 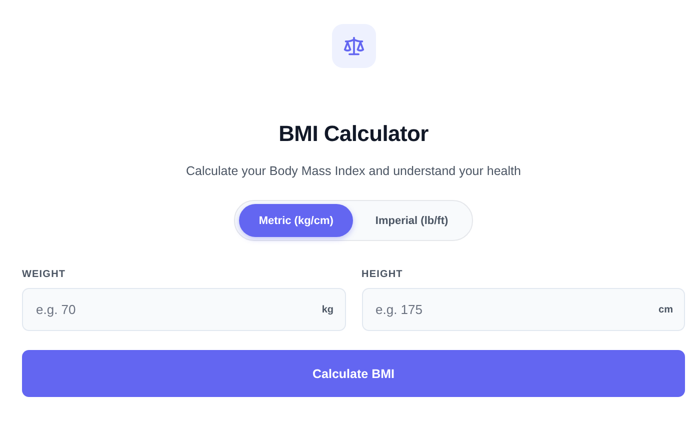 I want to click on calculate-button: Calculate BMI, so click(x=353, y=373).